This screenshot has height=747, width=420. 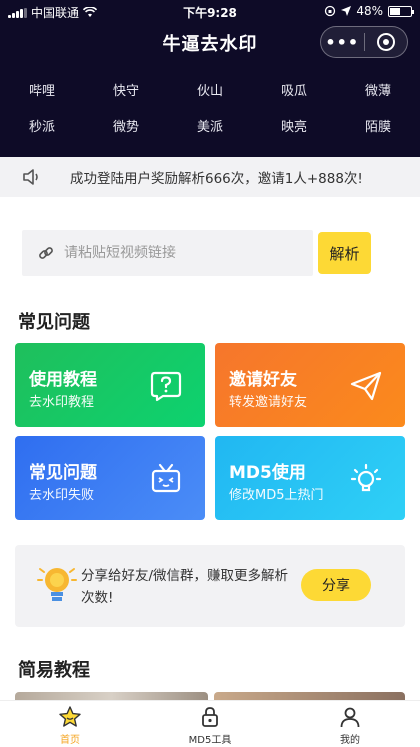 I want to click on platform-item: 微薄, so click(x=378, y=89).